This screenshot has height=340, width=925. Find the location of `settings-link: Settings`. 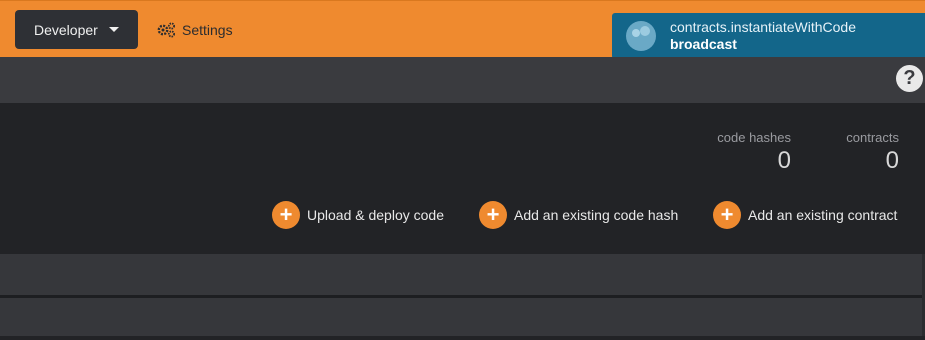

settings-link: Settings is located at coordinates (195, 30).